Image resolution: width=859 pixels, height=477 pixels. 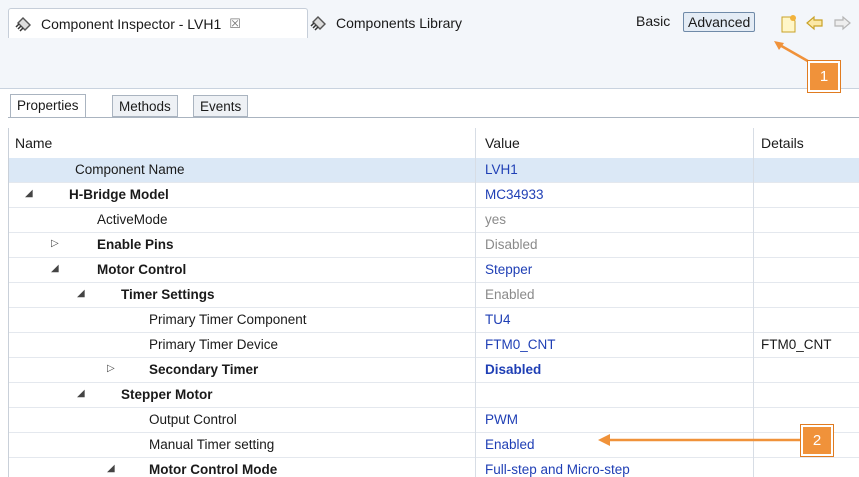 I want to click on table-row: ▷ Enable Pins Disabled, so click(x=434, y=245).